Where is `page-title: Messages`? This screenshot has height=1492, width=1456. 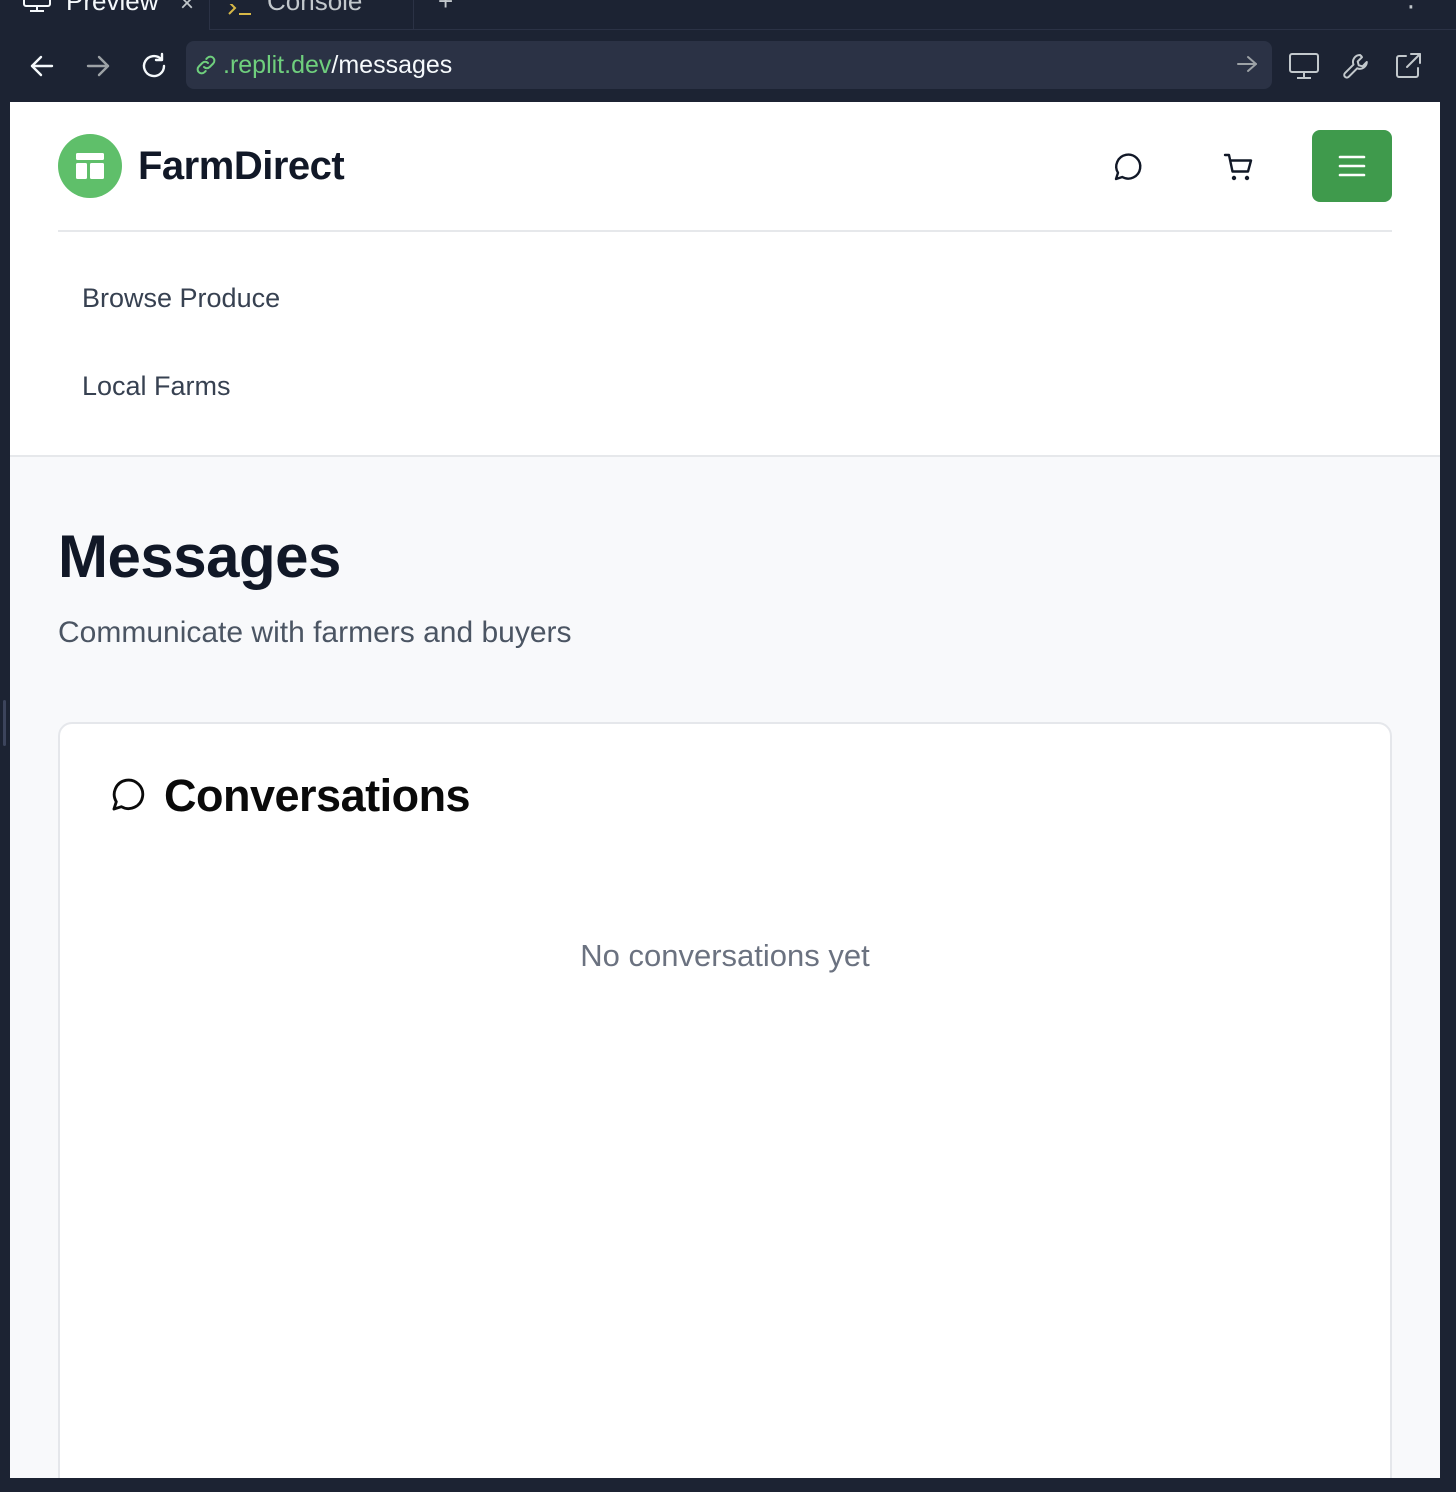 page-title: Messages is located at coordinates (199, 556).